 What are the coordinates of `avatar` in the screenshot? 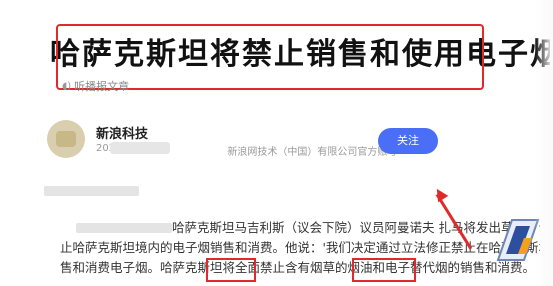 It's located at (66, 139).